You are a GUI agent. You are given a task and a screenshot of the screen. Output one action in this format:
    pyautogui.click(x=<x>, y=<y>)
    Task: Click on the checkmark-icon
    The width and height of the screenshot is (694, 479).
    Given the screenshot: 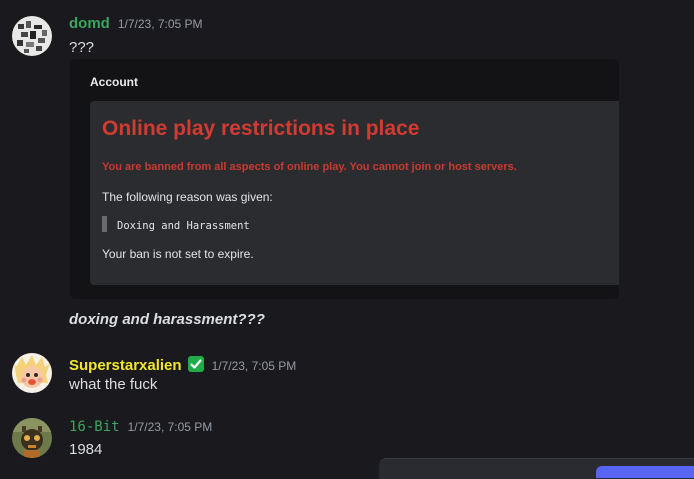 What is the action you would take?
    pyautogui.click(x=195, y=364)
    